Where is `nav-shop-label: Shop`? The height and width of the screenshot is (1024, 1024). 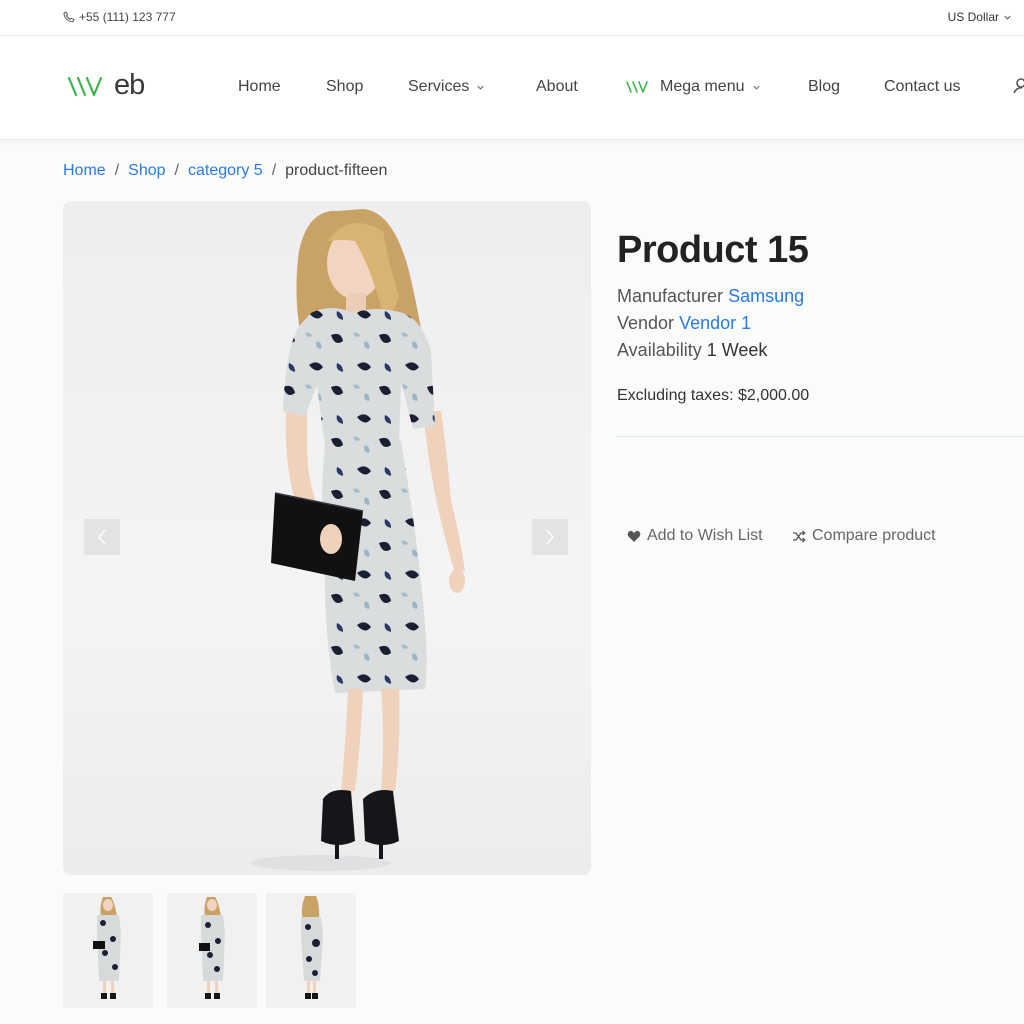
nav-shop-label: Shop is located at coordinates (345, 86).